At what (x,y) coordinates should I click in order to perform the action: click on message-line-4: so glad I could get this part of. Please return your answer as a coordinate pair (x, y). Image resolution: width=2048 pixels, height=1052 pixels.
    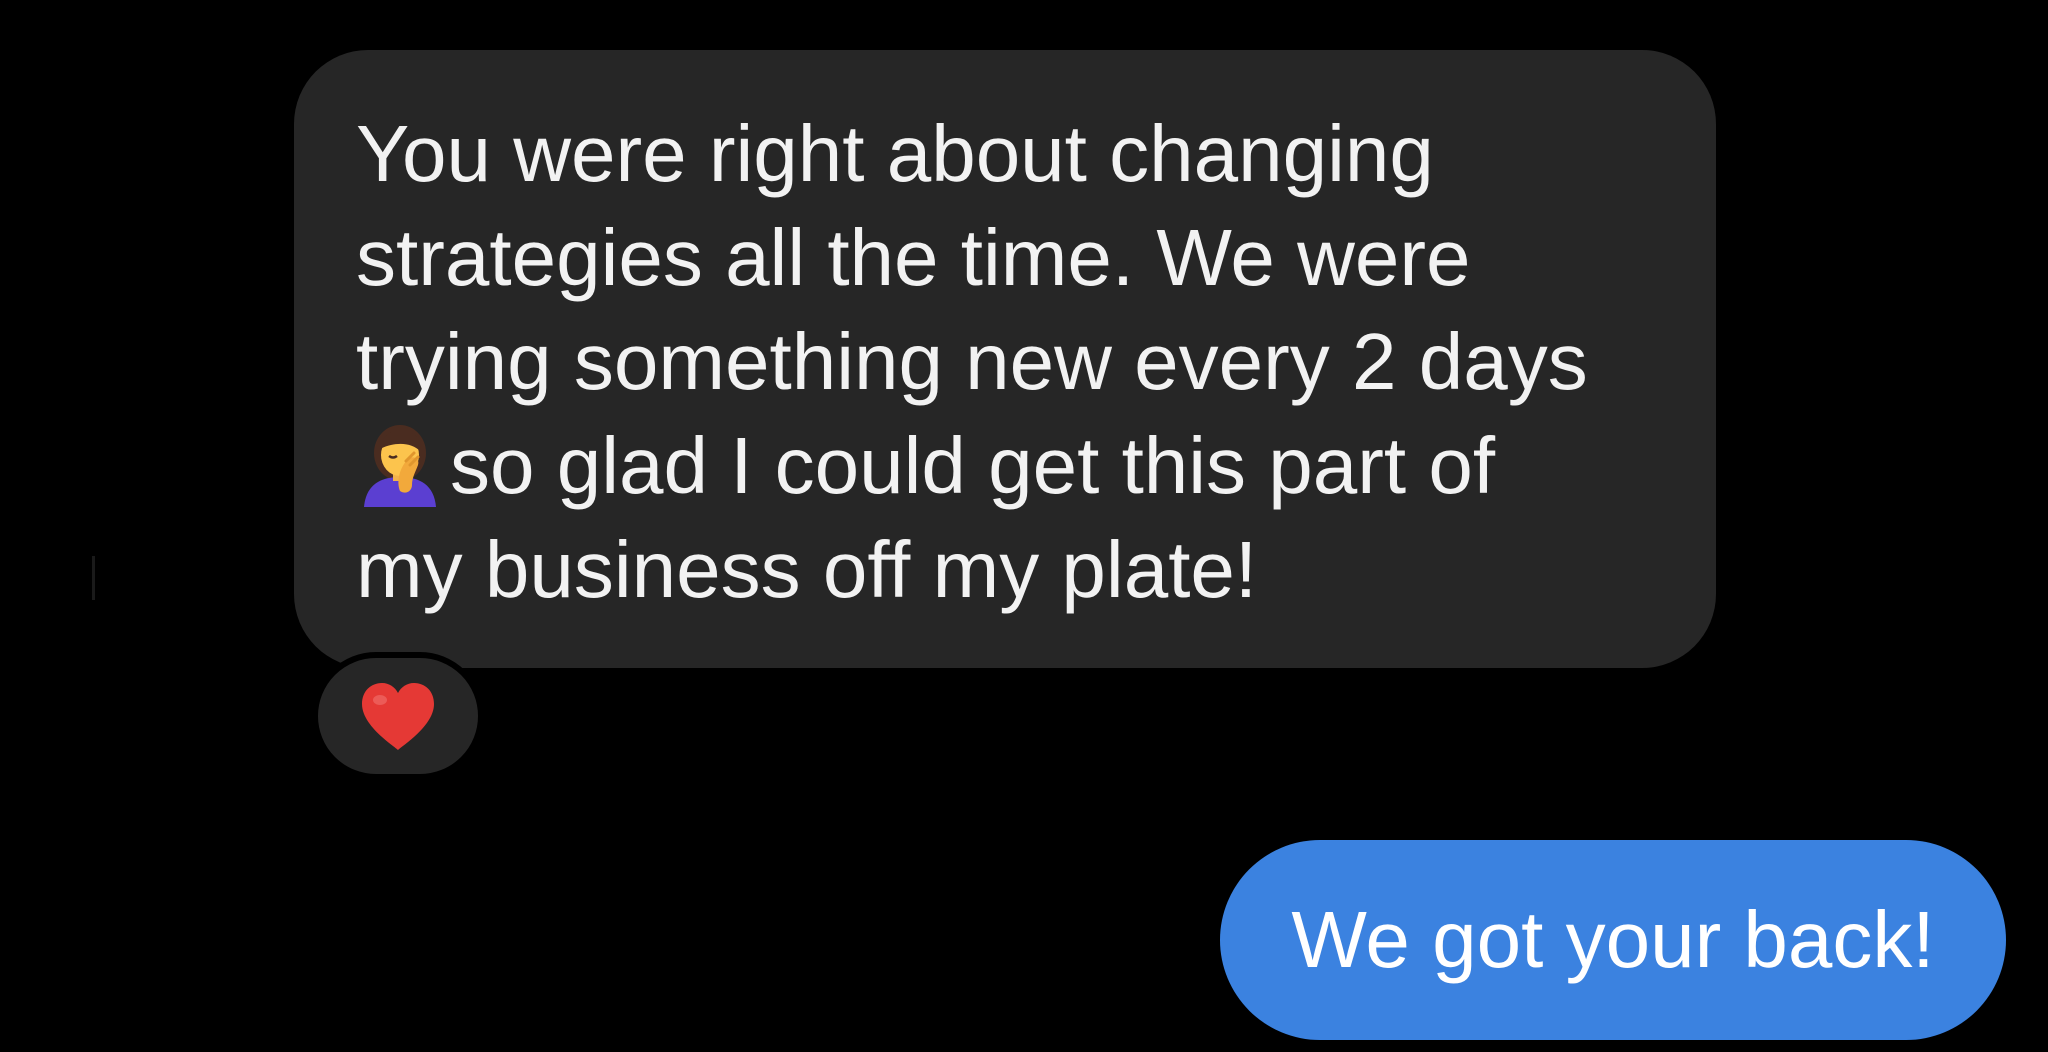
    Looking at the image, I should click on (1006, 466).